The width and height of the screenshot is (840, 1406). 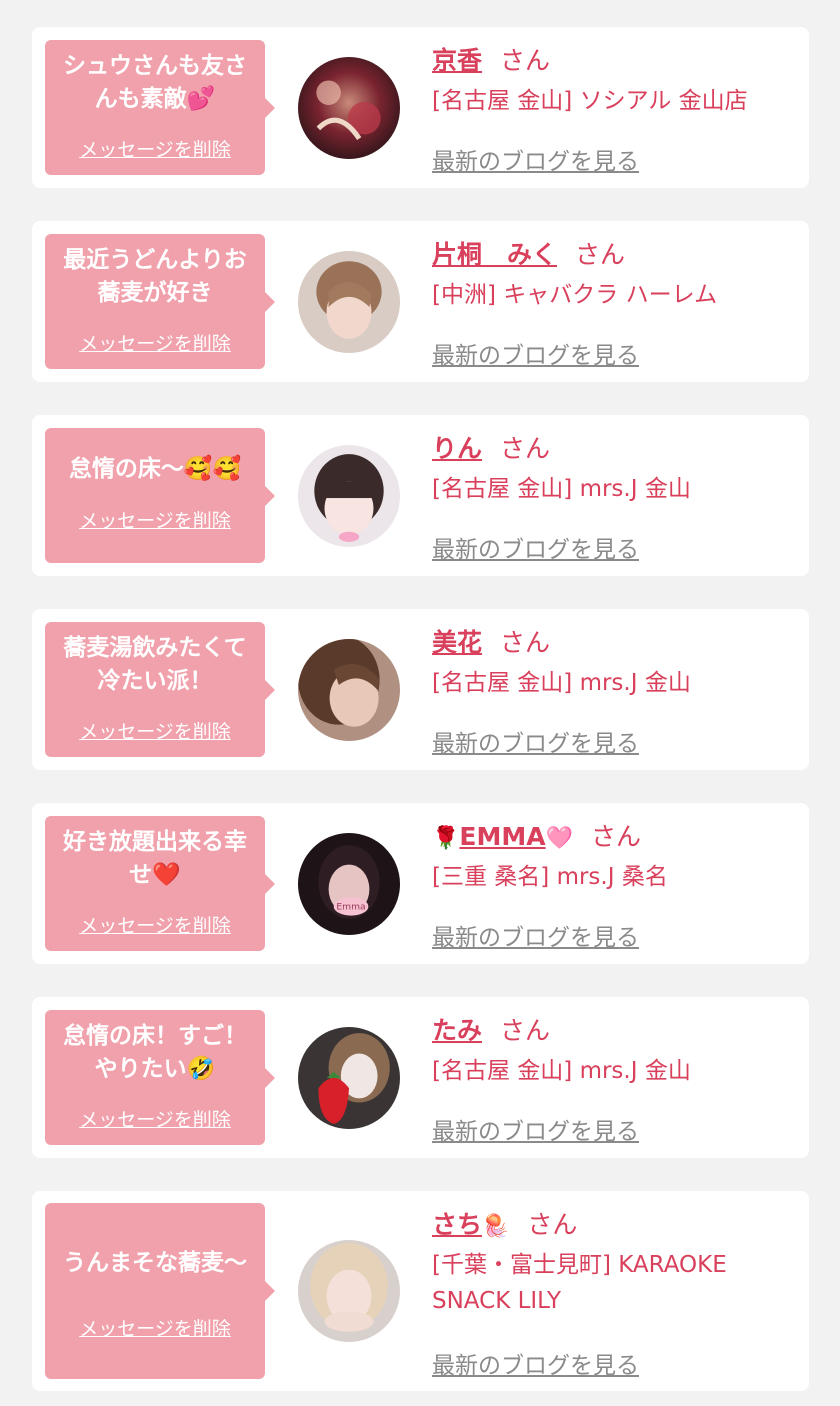 I want to click on shop-name: [三重 桑名] mrs.J 桑名, so click(x=550, y=877).